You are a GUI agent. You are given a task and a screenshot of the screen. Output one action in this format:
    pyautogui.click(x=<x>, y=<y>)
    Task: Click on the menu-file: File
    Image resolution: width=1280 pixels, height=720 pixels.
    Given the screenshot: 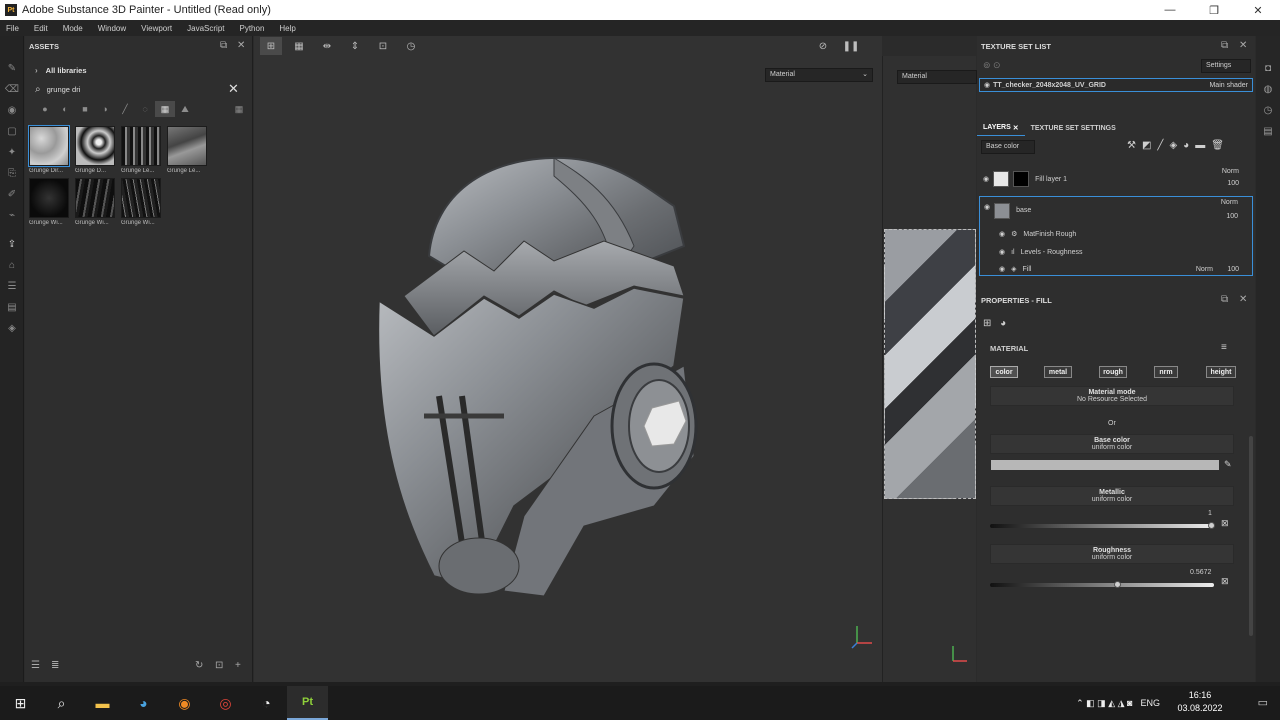 What is the action you would take?
    pyautogui.click(x=12, y=28)
    